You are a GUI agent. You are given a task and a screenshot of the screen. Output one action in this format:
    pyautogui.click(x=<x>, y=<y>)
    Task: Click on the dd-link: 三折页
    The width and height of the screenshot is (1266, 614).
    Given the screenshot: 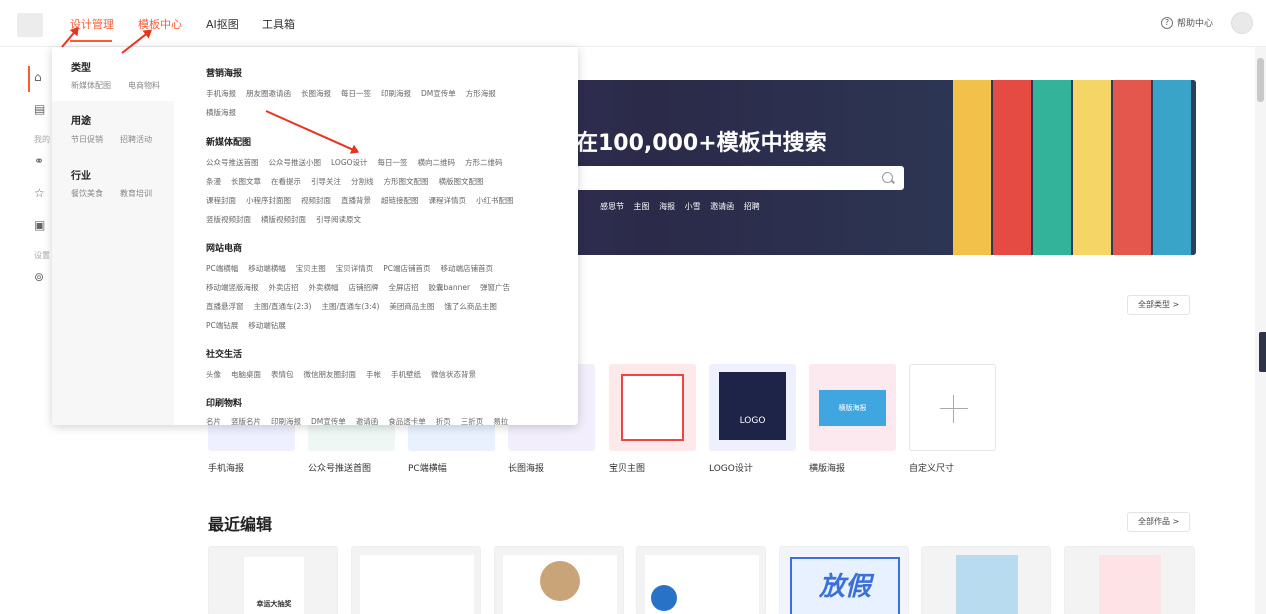 What is the action you would take?
    pyautogui.click(x=472, y=421)
    